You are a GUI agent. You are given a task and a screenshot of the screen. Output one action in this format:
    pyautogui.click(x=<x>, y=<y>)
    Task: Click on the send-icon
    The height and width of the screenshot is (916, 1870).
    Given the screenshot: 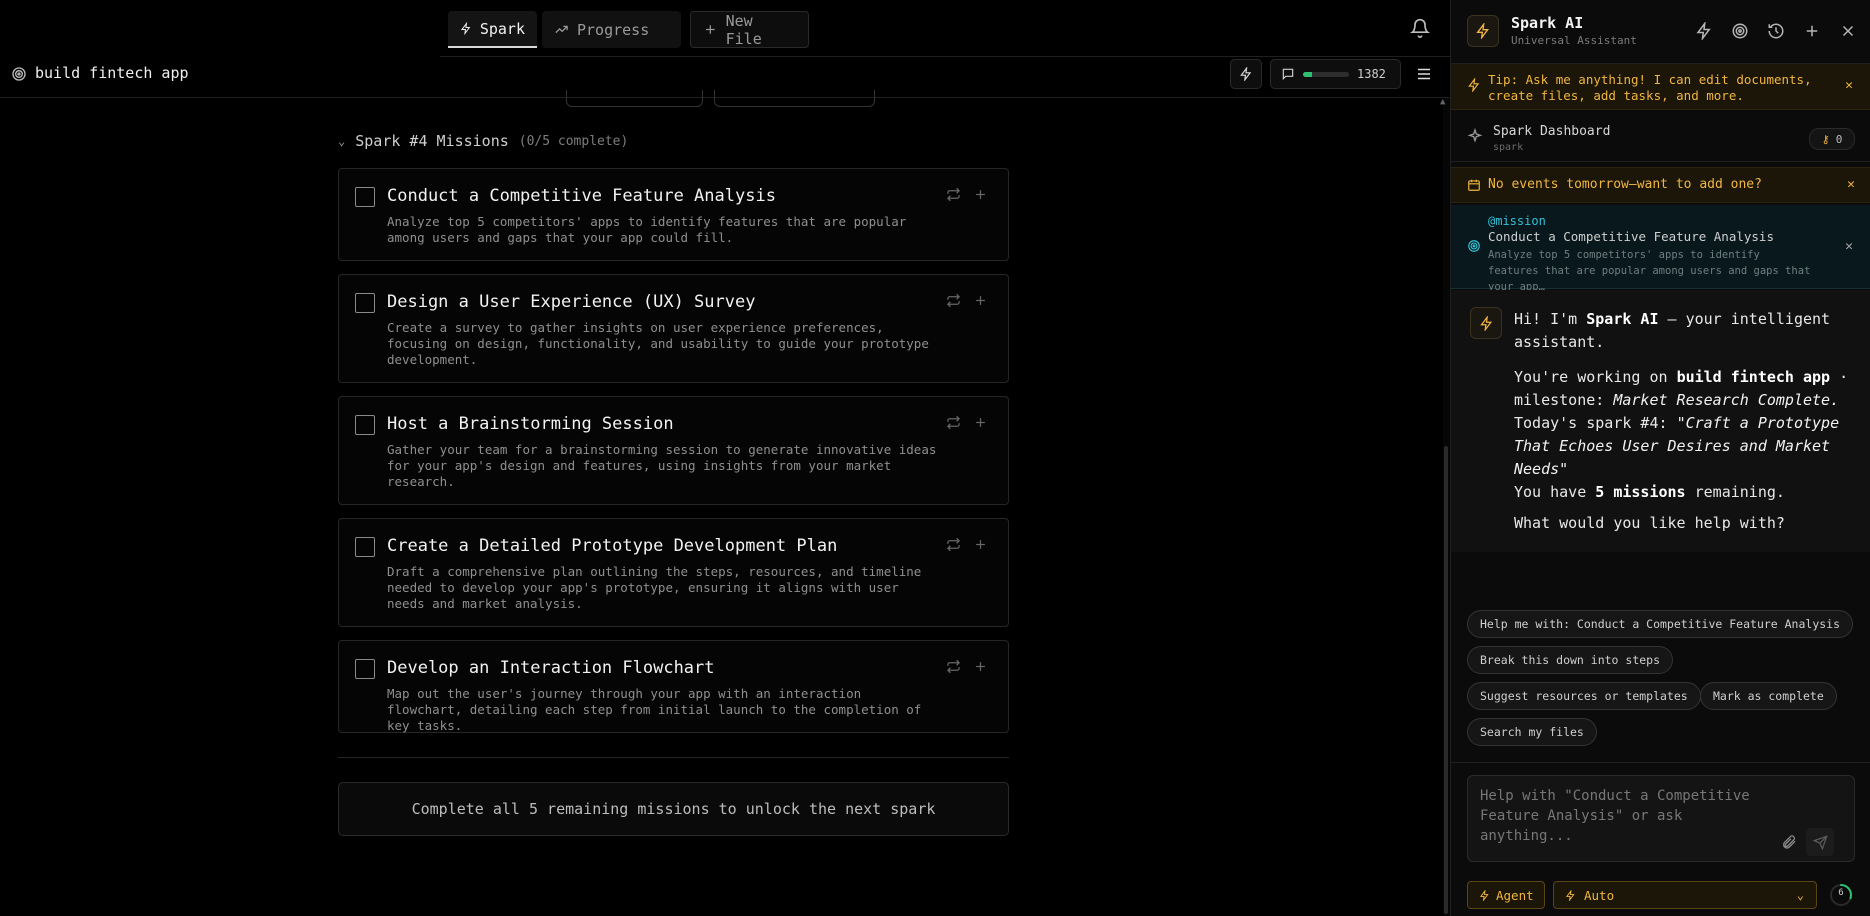 What is the action you would take?
    pyautogui.click(x=1820, y=842)
    